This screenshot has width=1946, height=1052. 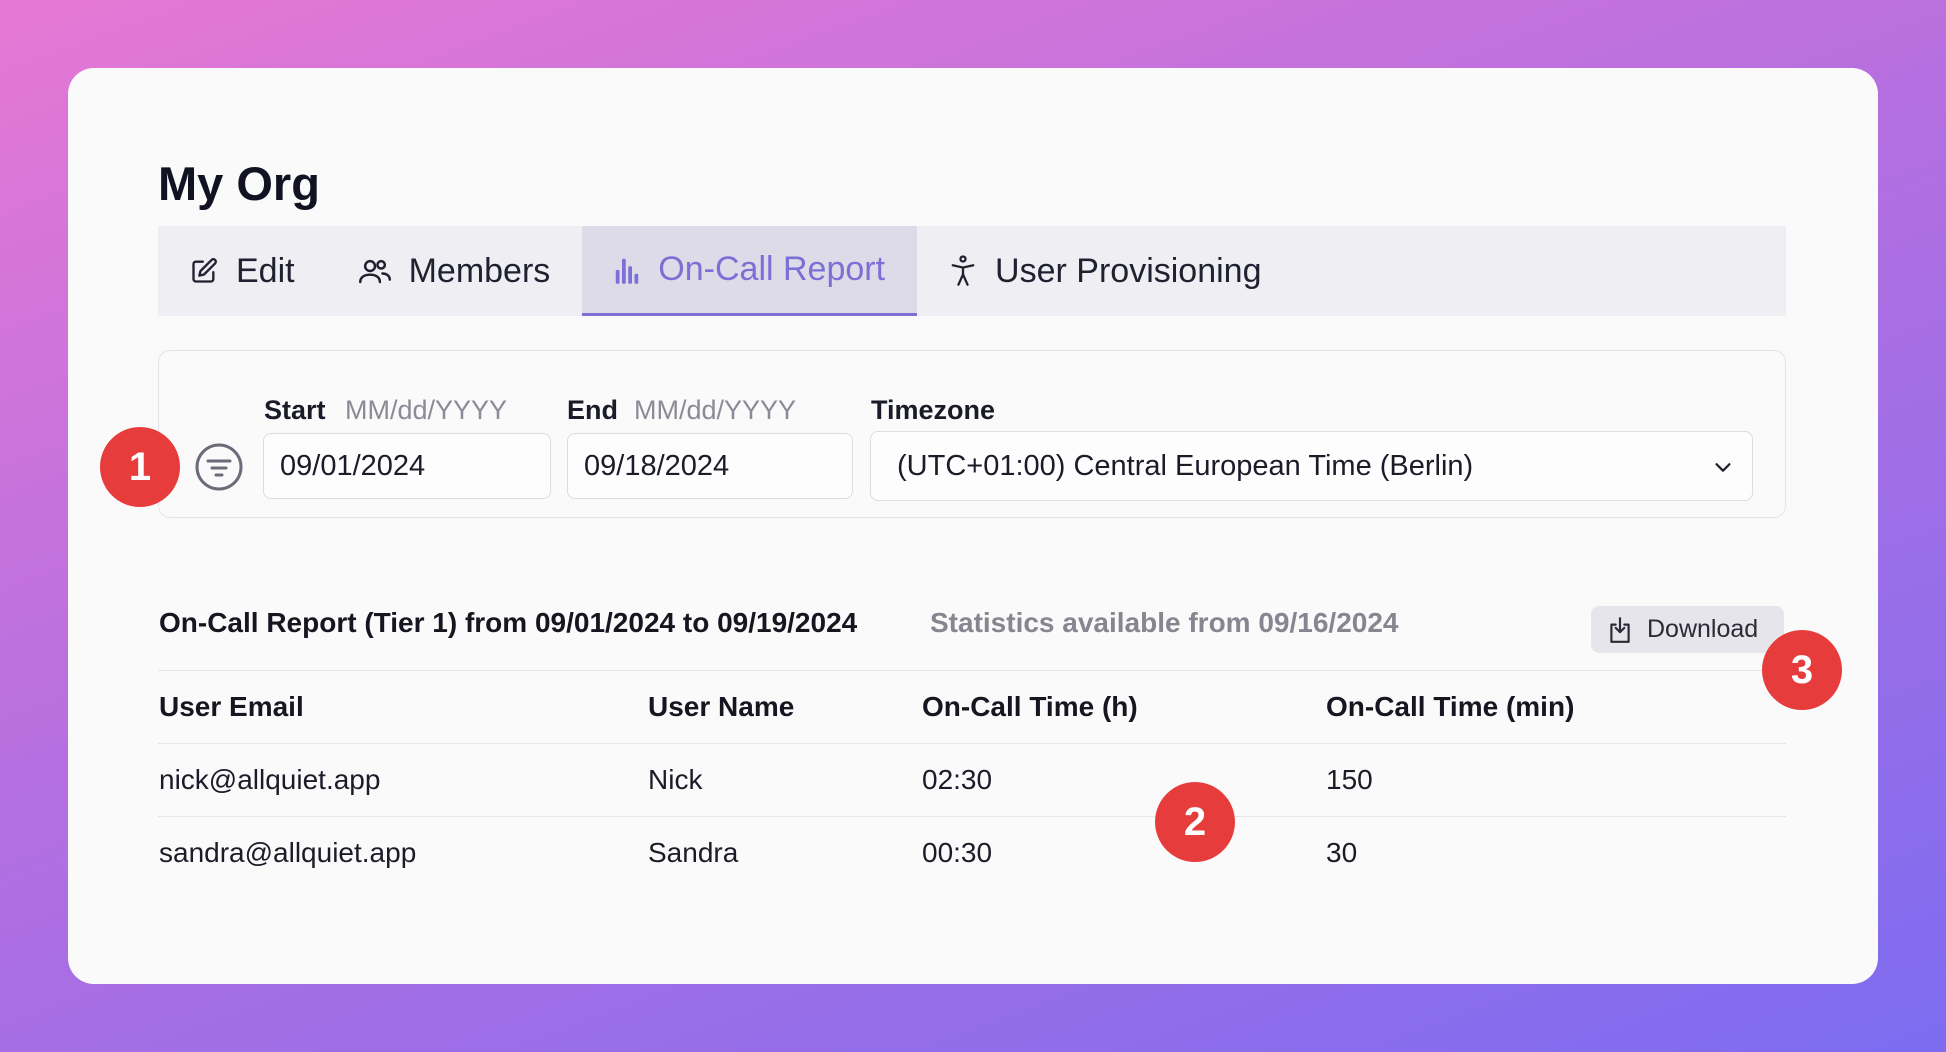 What do you see at coordinates (772, 269) in the screenshot?
I see `tab-on-call-report-label: On-Call Report` at bounding box center [772, 269].